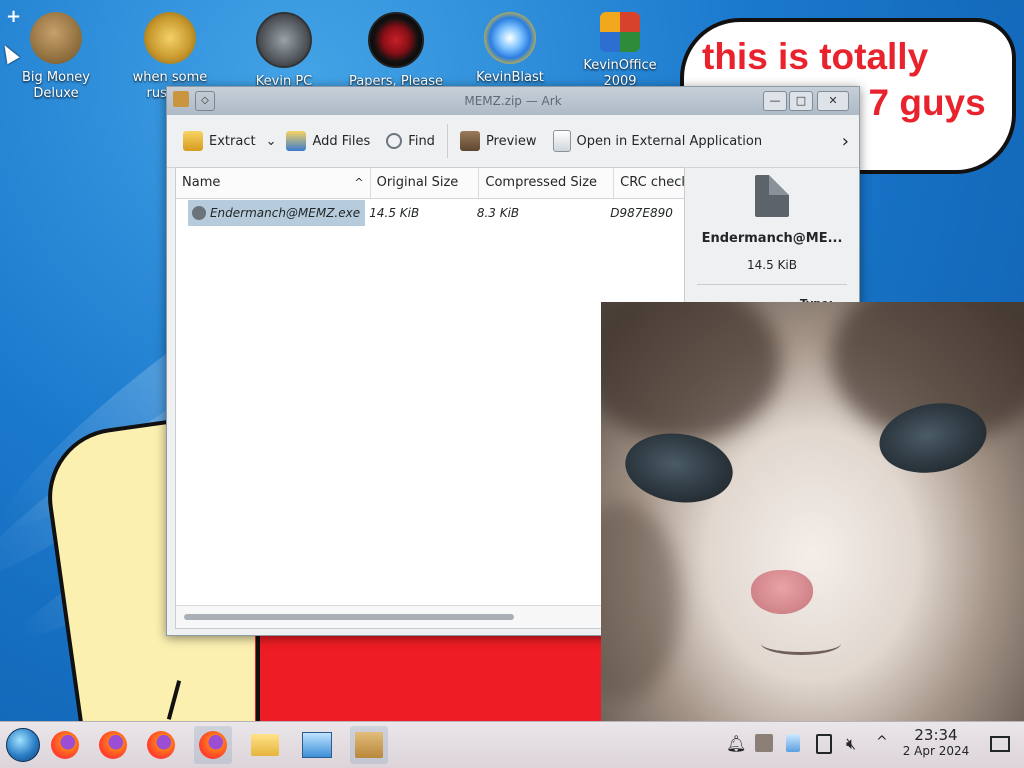 The height and width of the screenshot is (768, 1024). Describe the element at coordinates (394, 141) in the screenshot. I see `search-icon` at that location.